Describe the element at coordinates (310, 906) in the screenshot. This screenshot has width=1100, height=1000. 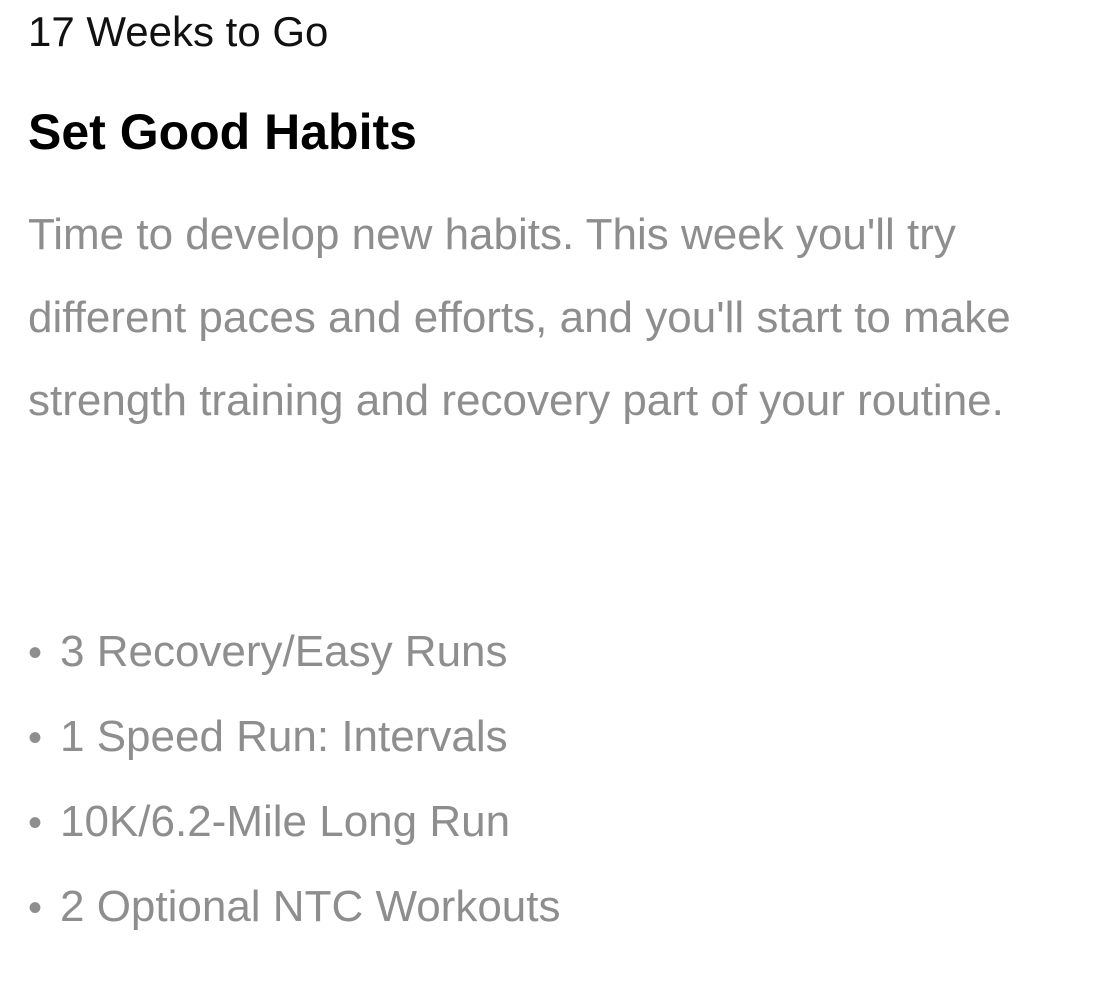
I see `workout-label: 2 Optional NTC Workouts` at that location.